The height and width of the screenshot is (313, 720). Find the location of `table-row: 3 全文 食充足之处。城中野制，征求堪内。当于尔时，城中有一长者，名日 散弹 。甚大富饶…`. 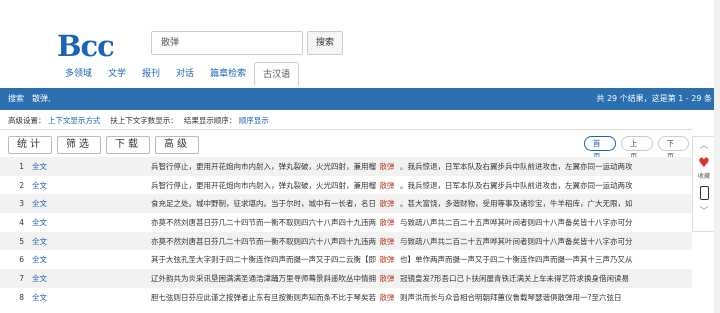

table-row: 3 全文 食充足之处。城中野制，征求堪内。当于尔时，城中有一长者，名日 散弹 。甚大富饶… is located at coordinates (346, 204).